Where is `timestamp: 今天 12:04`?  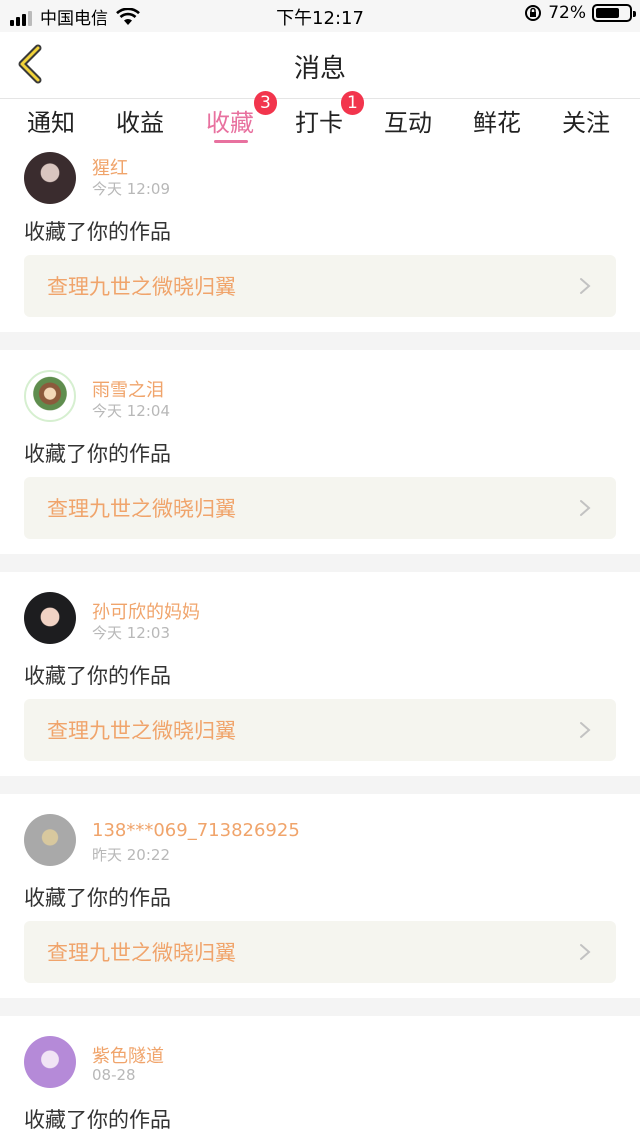
timestamp: 今天 12:04 is located at coordinates (131, 411).